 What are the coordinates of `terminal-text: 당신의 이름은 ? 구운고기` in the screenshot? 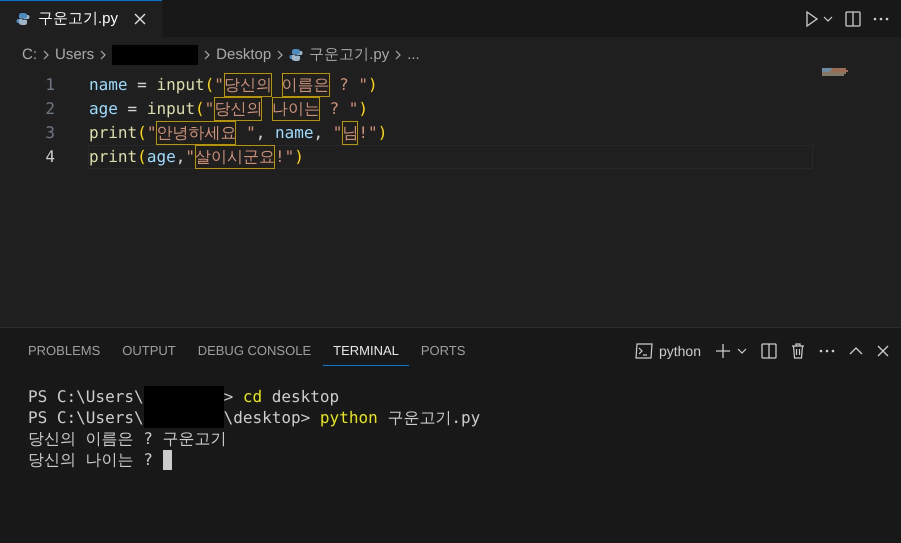 It's located at (127, 439).